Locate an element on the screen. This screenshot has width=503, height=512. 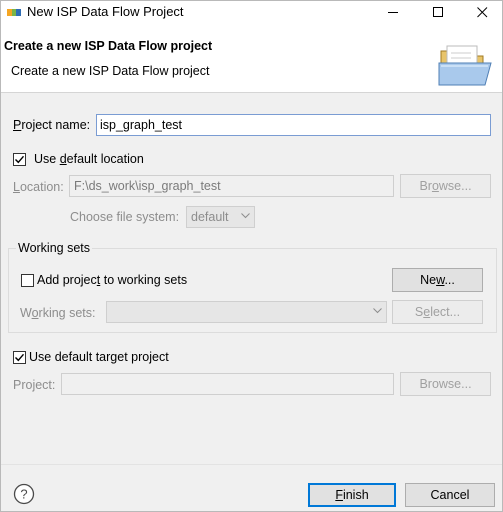
close-icon is located at coordinates (481, 11).